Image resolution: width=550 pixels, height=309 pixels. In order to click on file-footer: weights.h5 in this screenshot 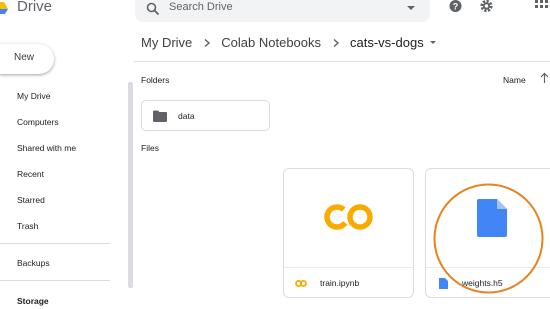, I will do `click(488, 283)`.